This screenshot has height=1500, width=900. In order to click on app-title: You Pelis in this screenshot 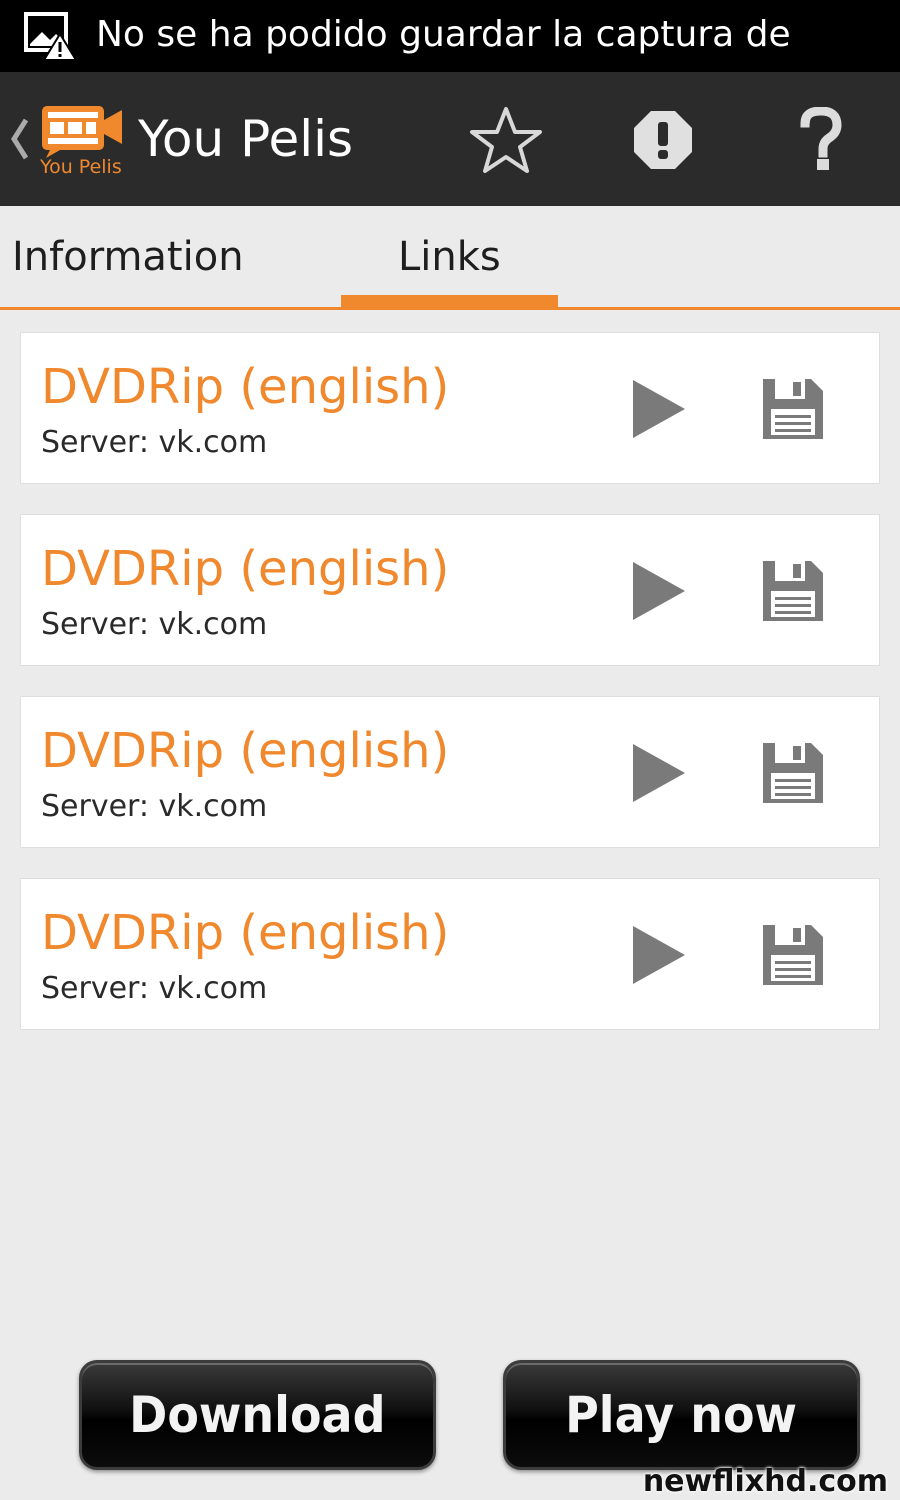, I will do `click(246, 139)`.